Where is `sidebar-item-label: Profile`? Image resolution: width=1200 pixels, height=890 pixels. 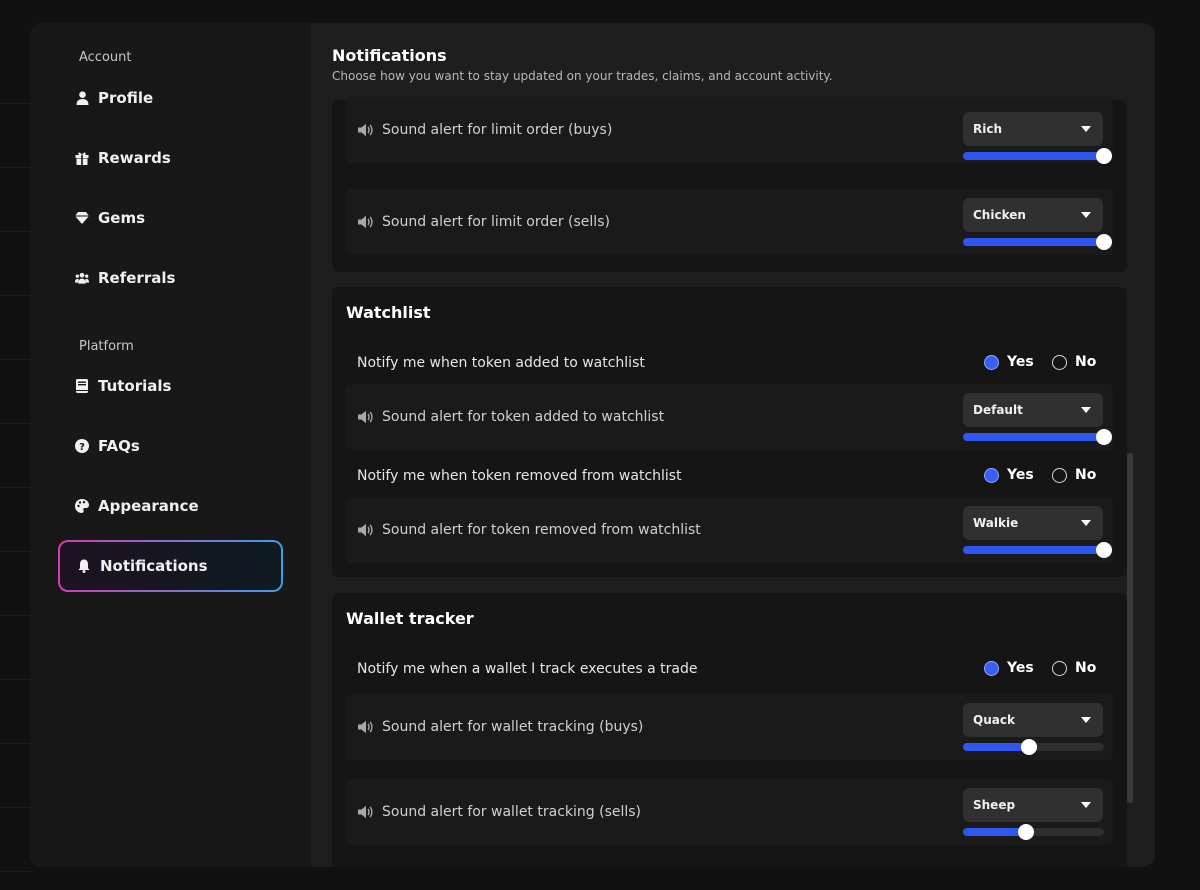 sidebar-item-label: Profile is located at coordinates (126, 98).